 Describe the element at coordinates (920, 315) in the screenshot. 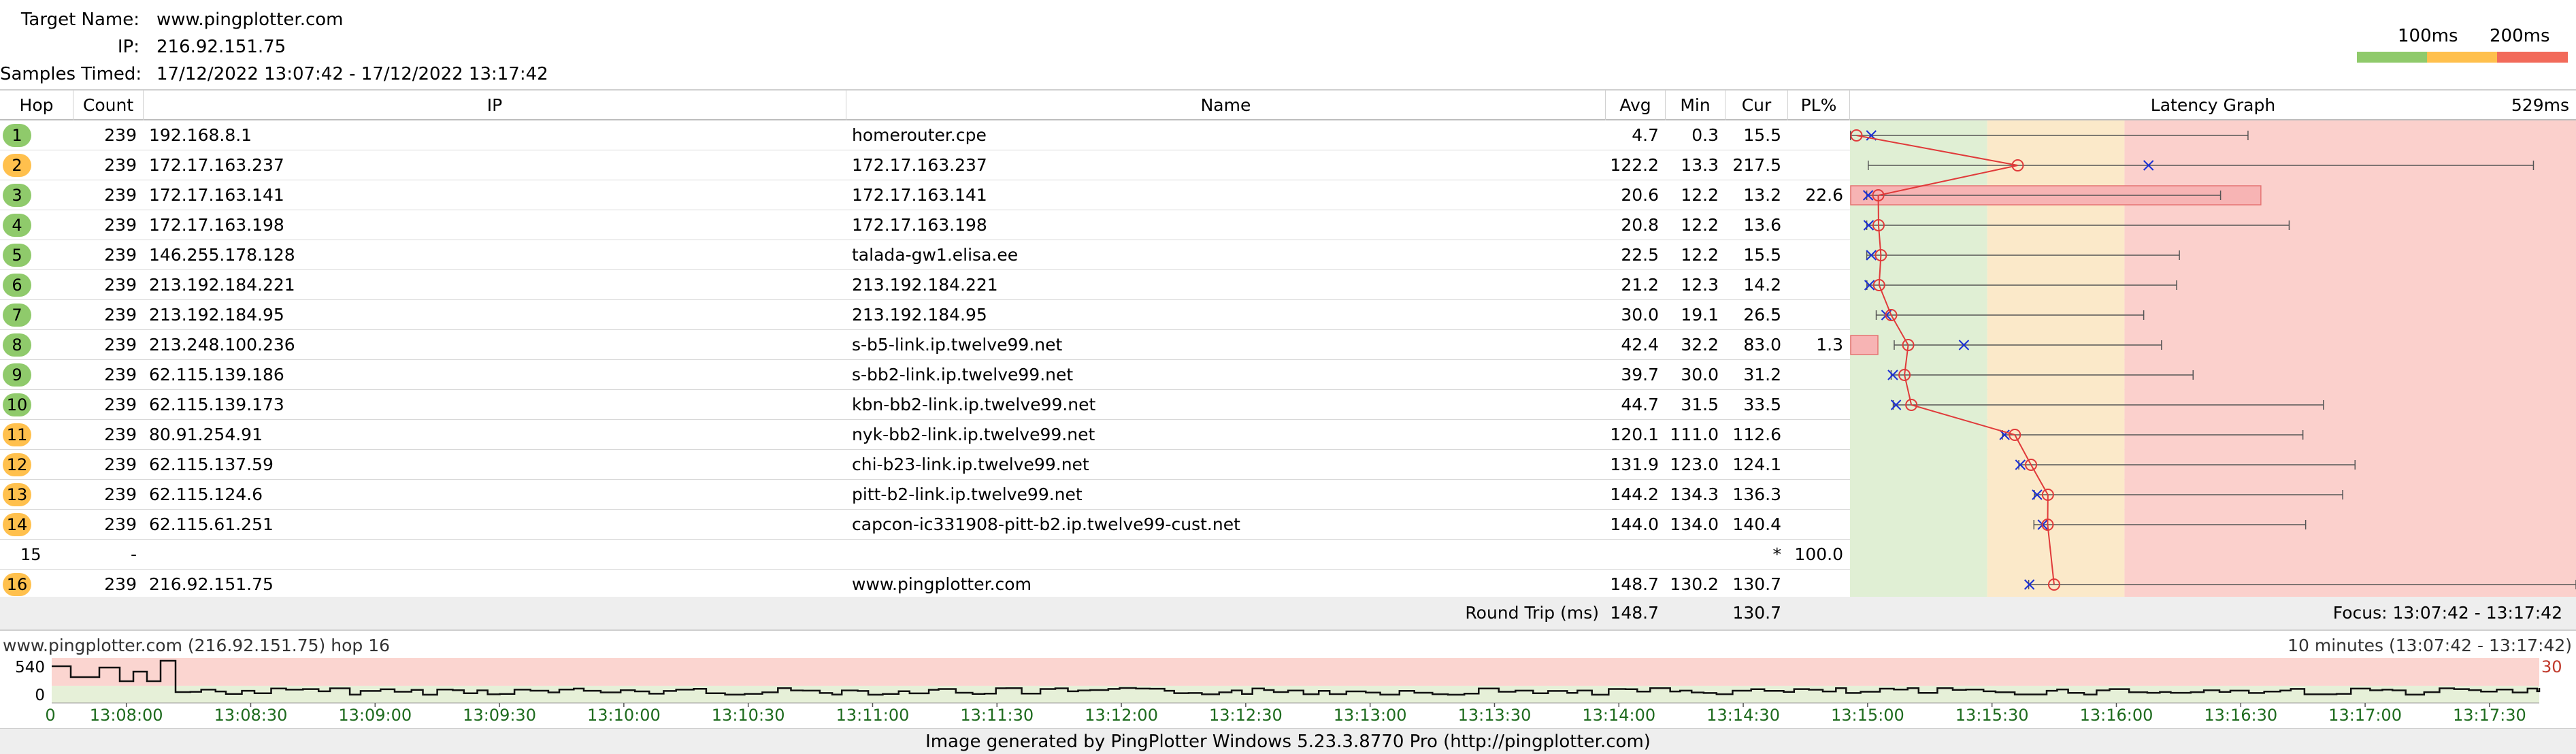

I see `hop-name: 213.192.184.95` at that location.